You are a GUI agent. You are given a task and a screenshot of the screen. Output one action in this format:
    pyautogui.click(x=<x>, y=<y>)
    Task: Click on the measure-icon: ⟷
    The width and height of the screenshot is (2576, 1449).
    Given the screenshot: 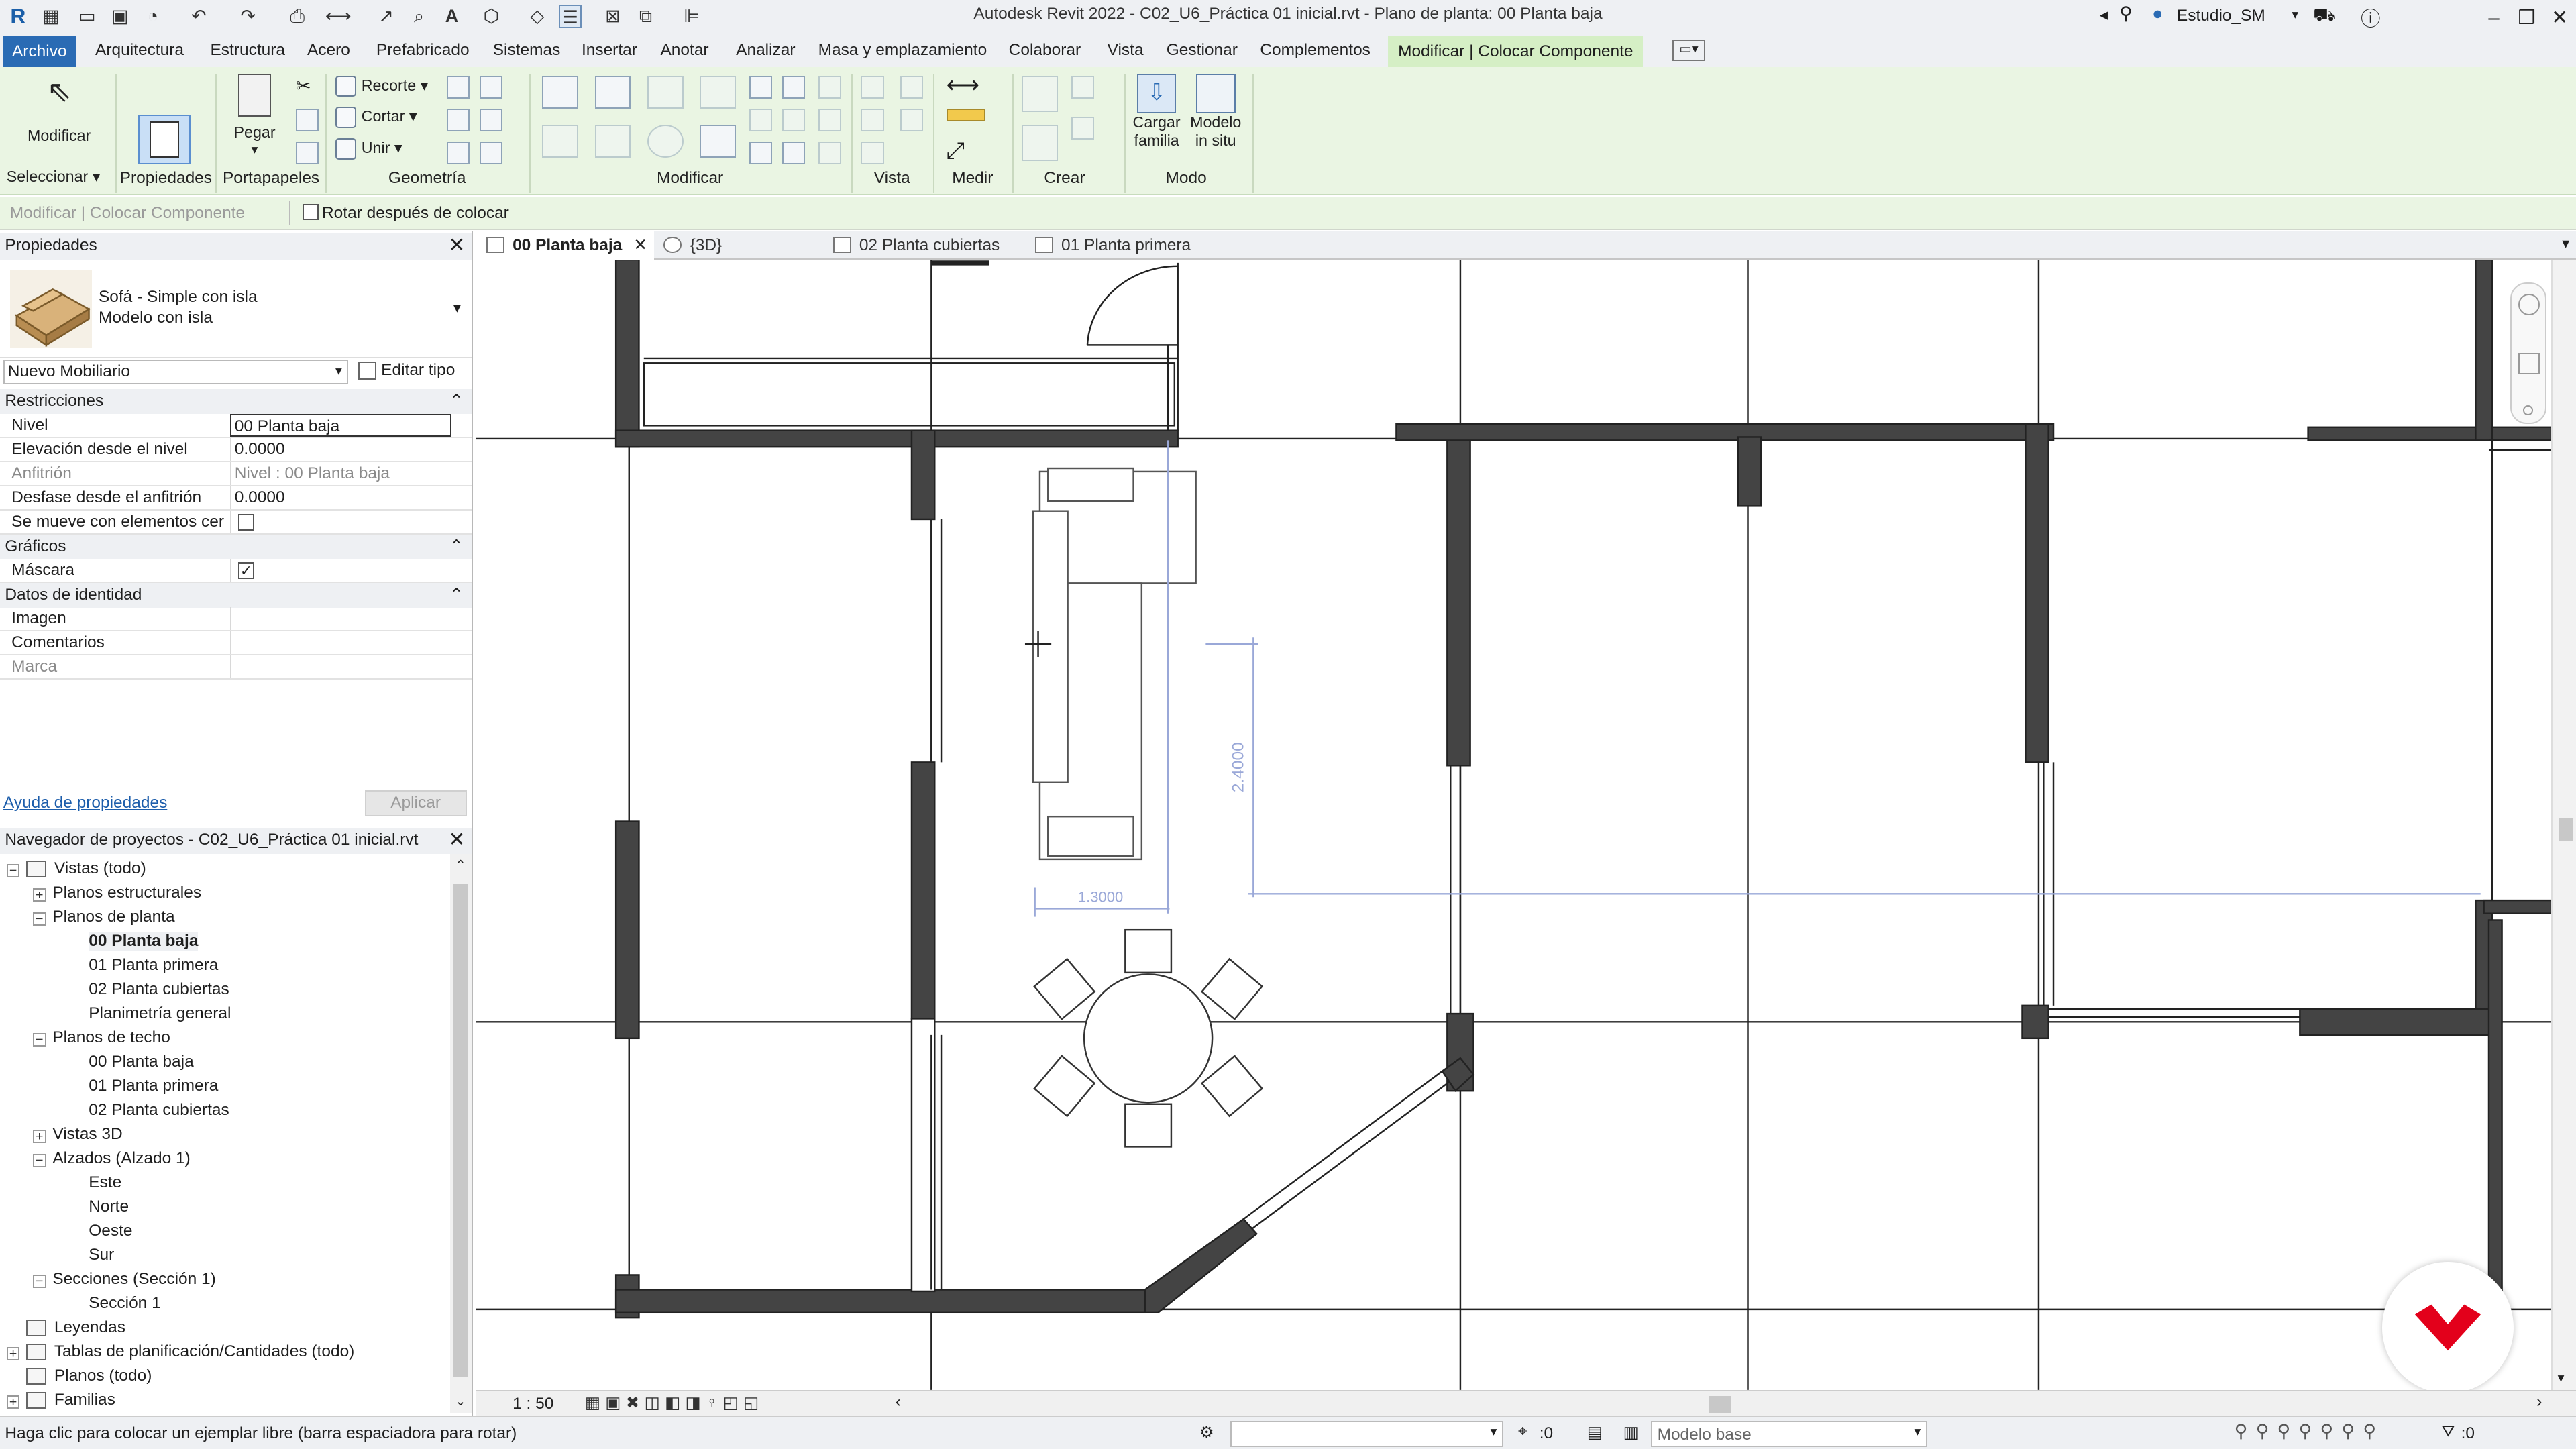 What is the action you would take?
    pyautogui.click(x=966, y=86)
    